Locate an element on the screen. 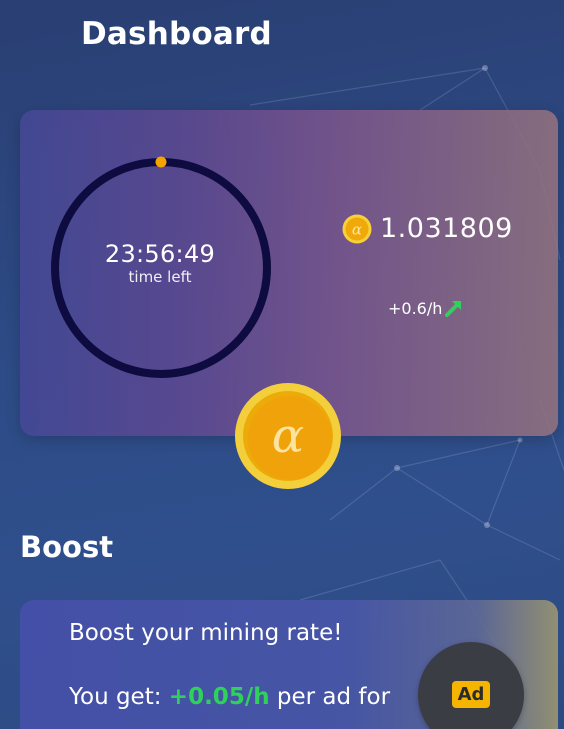  countdown-caption: time left is located at coordinates (160, 277).